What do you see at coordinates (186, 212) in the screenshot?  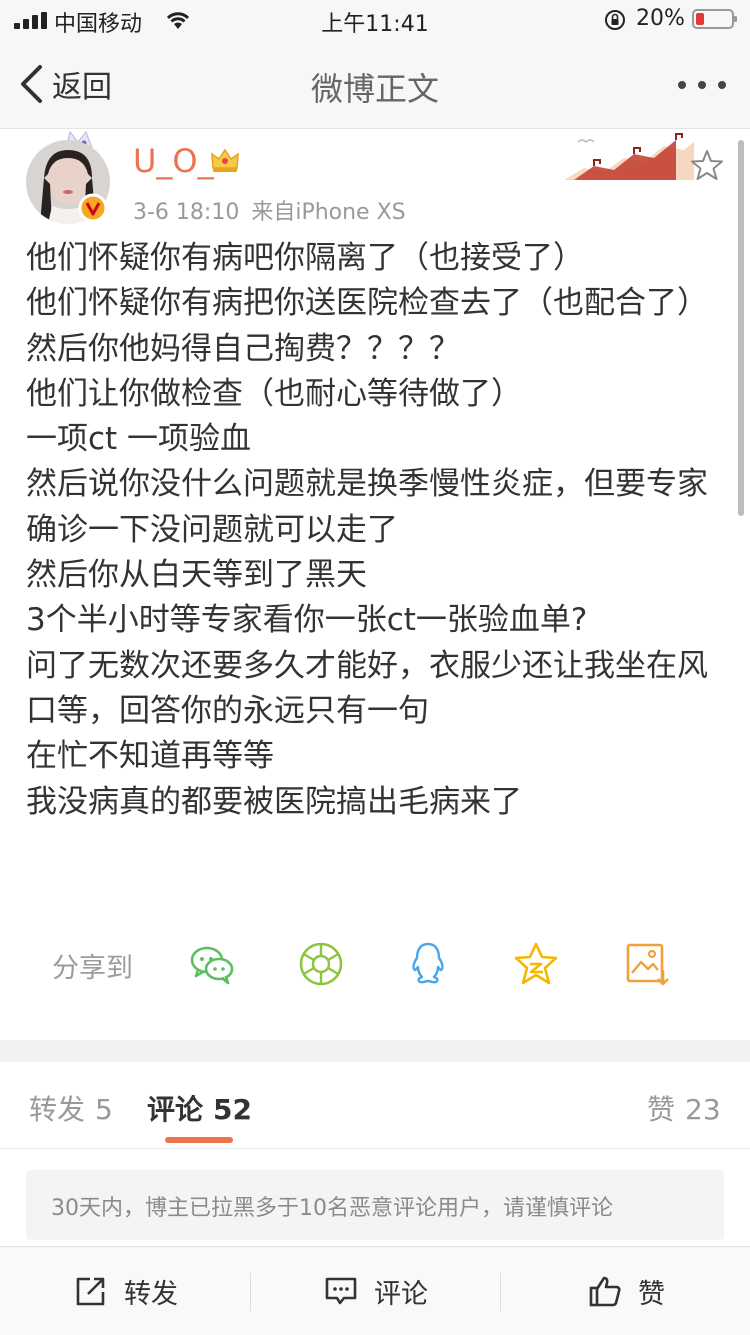 I see `post-timestamp: 3-6 18:10` at bounding box center [186, 212].